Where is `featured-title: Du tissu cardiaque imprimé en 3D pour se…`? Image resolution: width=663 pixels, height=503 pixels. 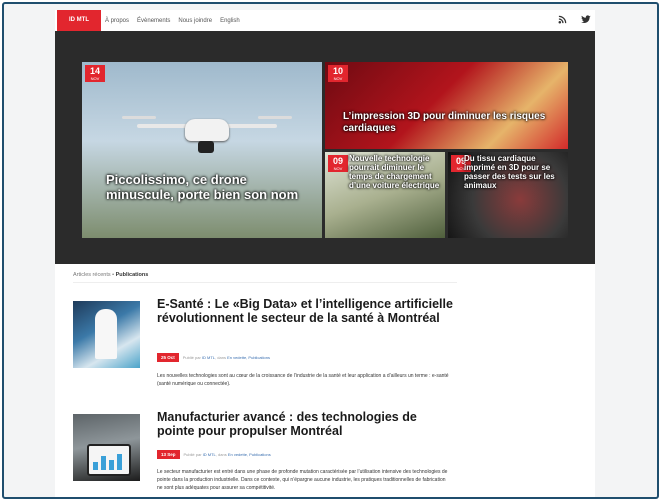
featured-title: Du tissu cardiaque imprimé en 3D pour se… is located at coordinates (514, 172).